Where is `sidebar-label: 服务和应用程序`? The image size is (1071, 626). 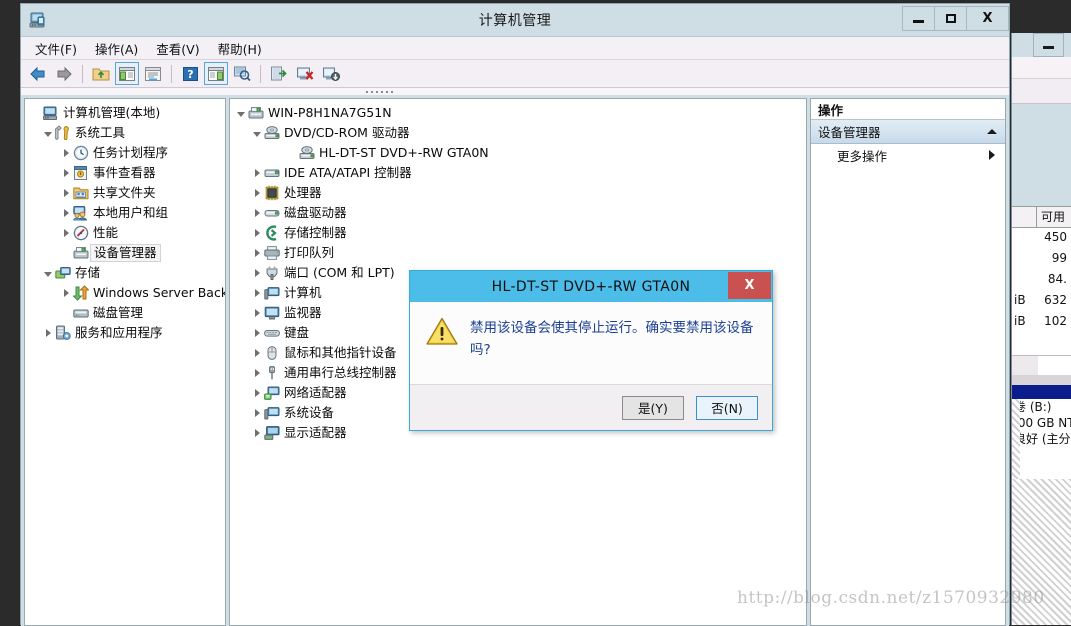 sidebar-label: 服务和应用程序 is located at coordinates (119, 332).